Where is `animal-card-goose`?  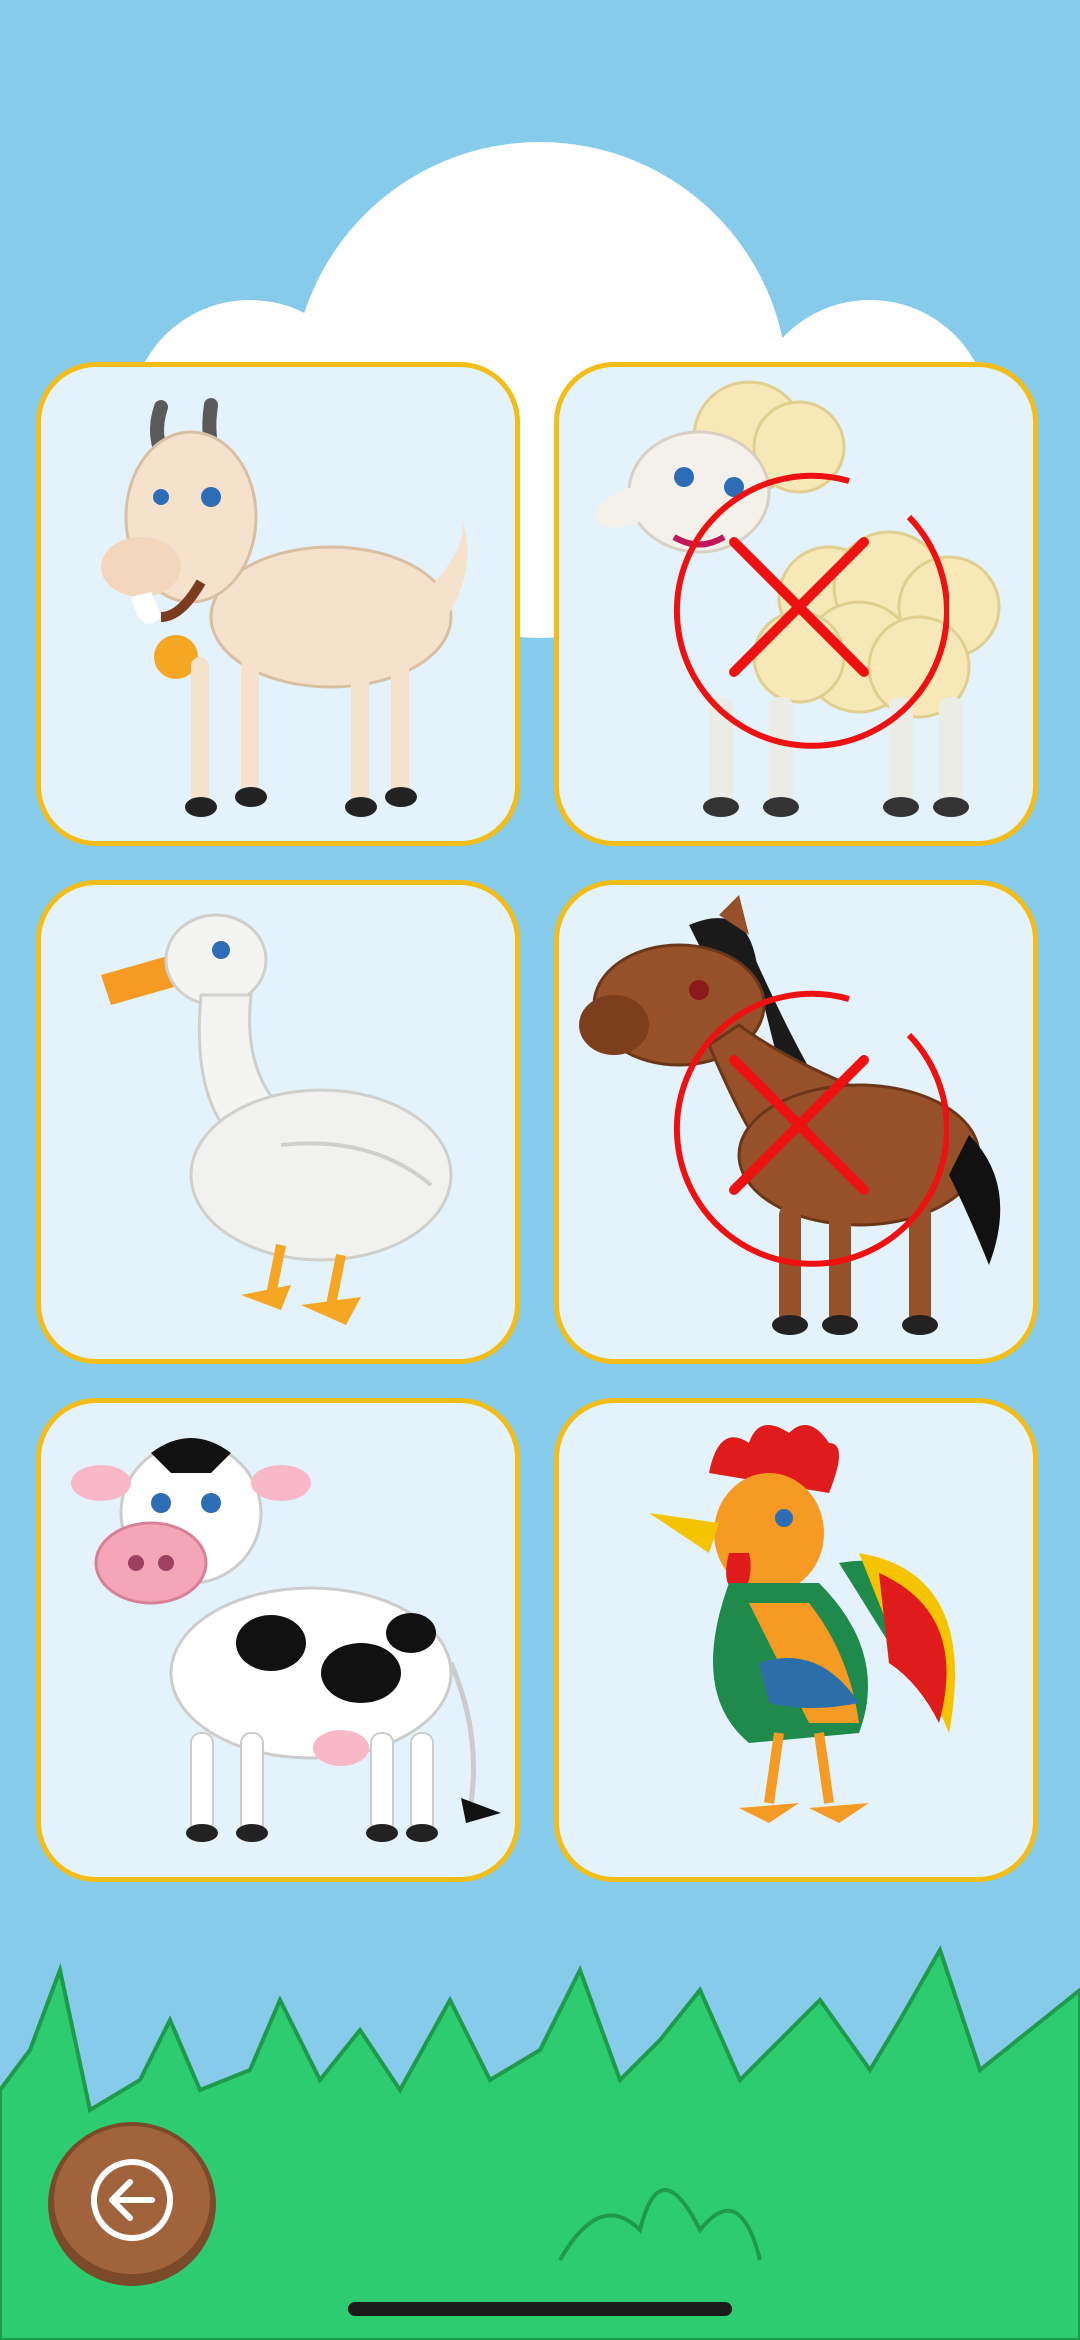 animal-card-goose is located at coordinates (278, 1122).